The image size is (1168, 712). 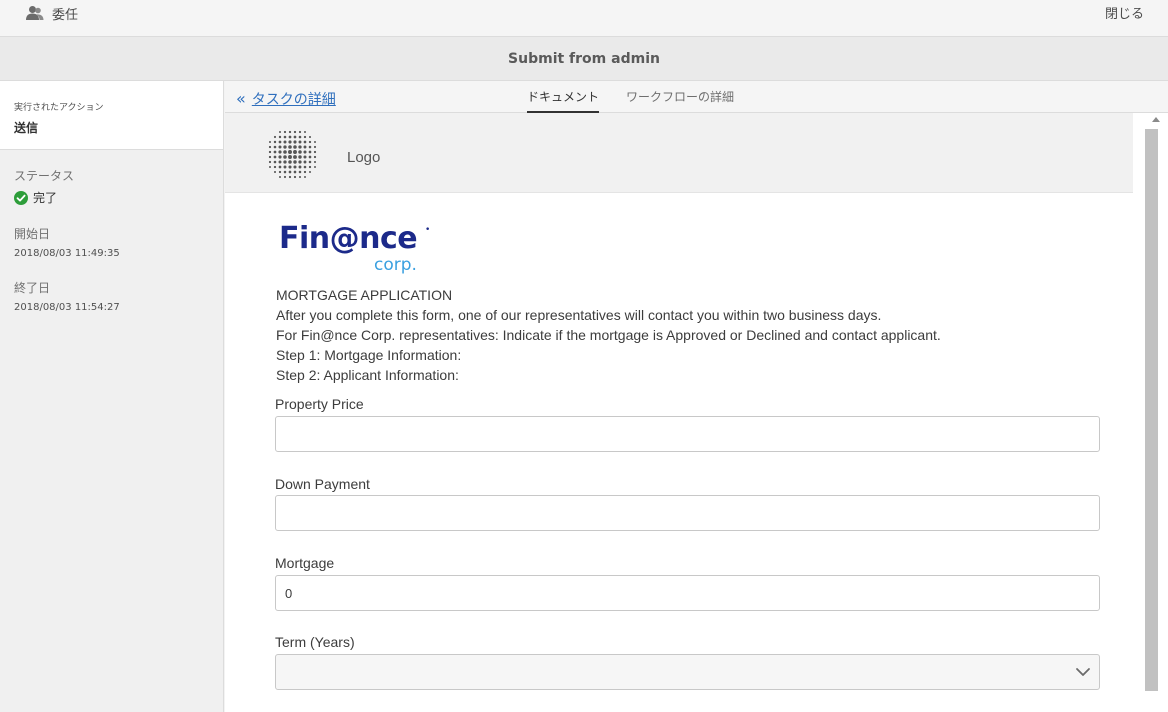 What do you see at coordinates (679, 153) in the screenshot?
I see `form-header: Logo` at bounding box center [679, 153].